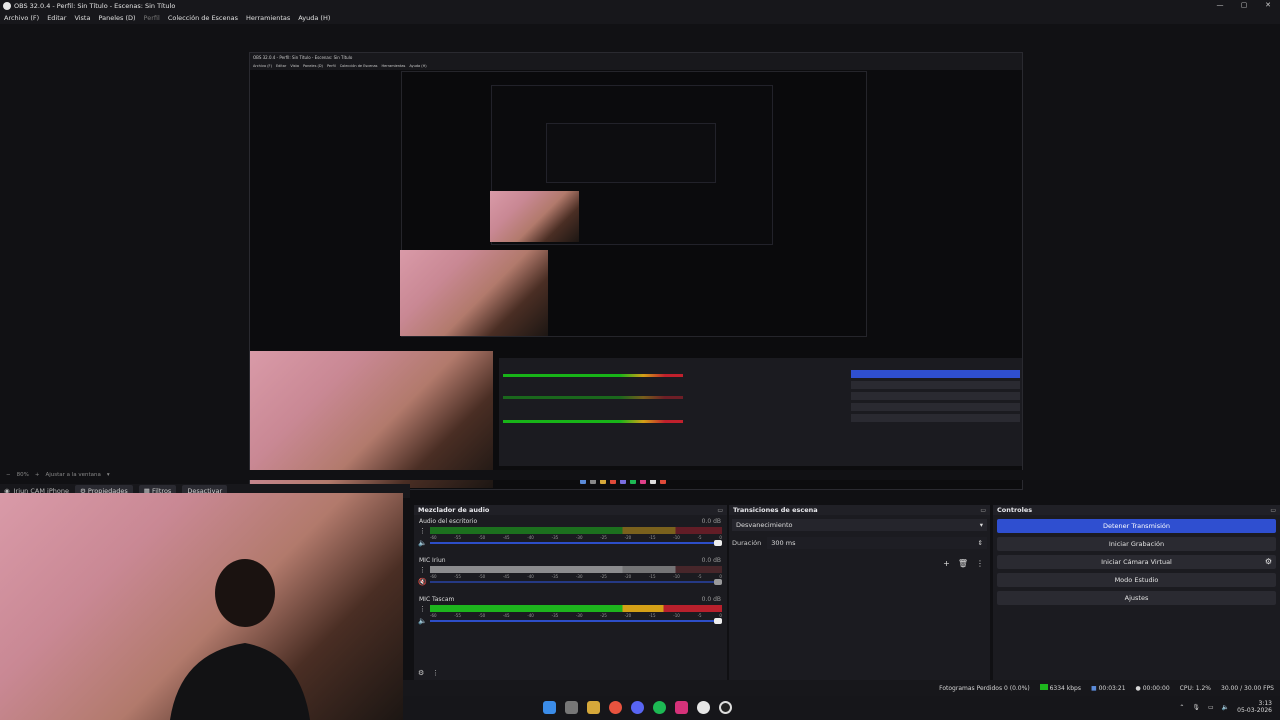 This screenshot has width=1280, height=720. Describe the element at coordinates (1268, 562) in the screenshot. I see `gear-icon: ⚙` at that location.